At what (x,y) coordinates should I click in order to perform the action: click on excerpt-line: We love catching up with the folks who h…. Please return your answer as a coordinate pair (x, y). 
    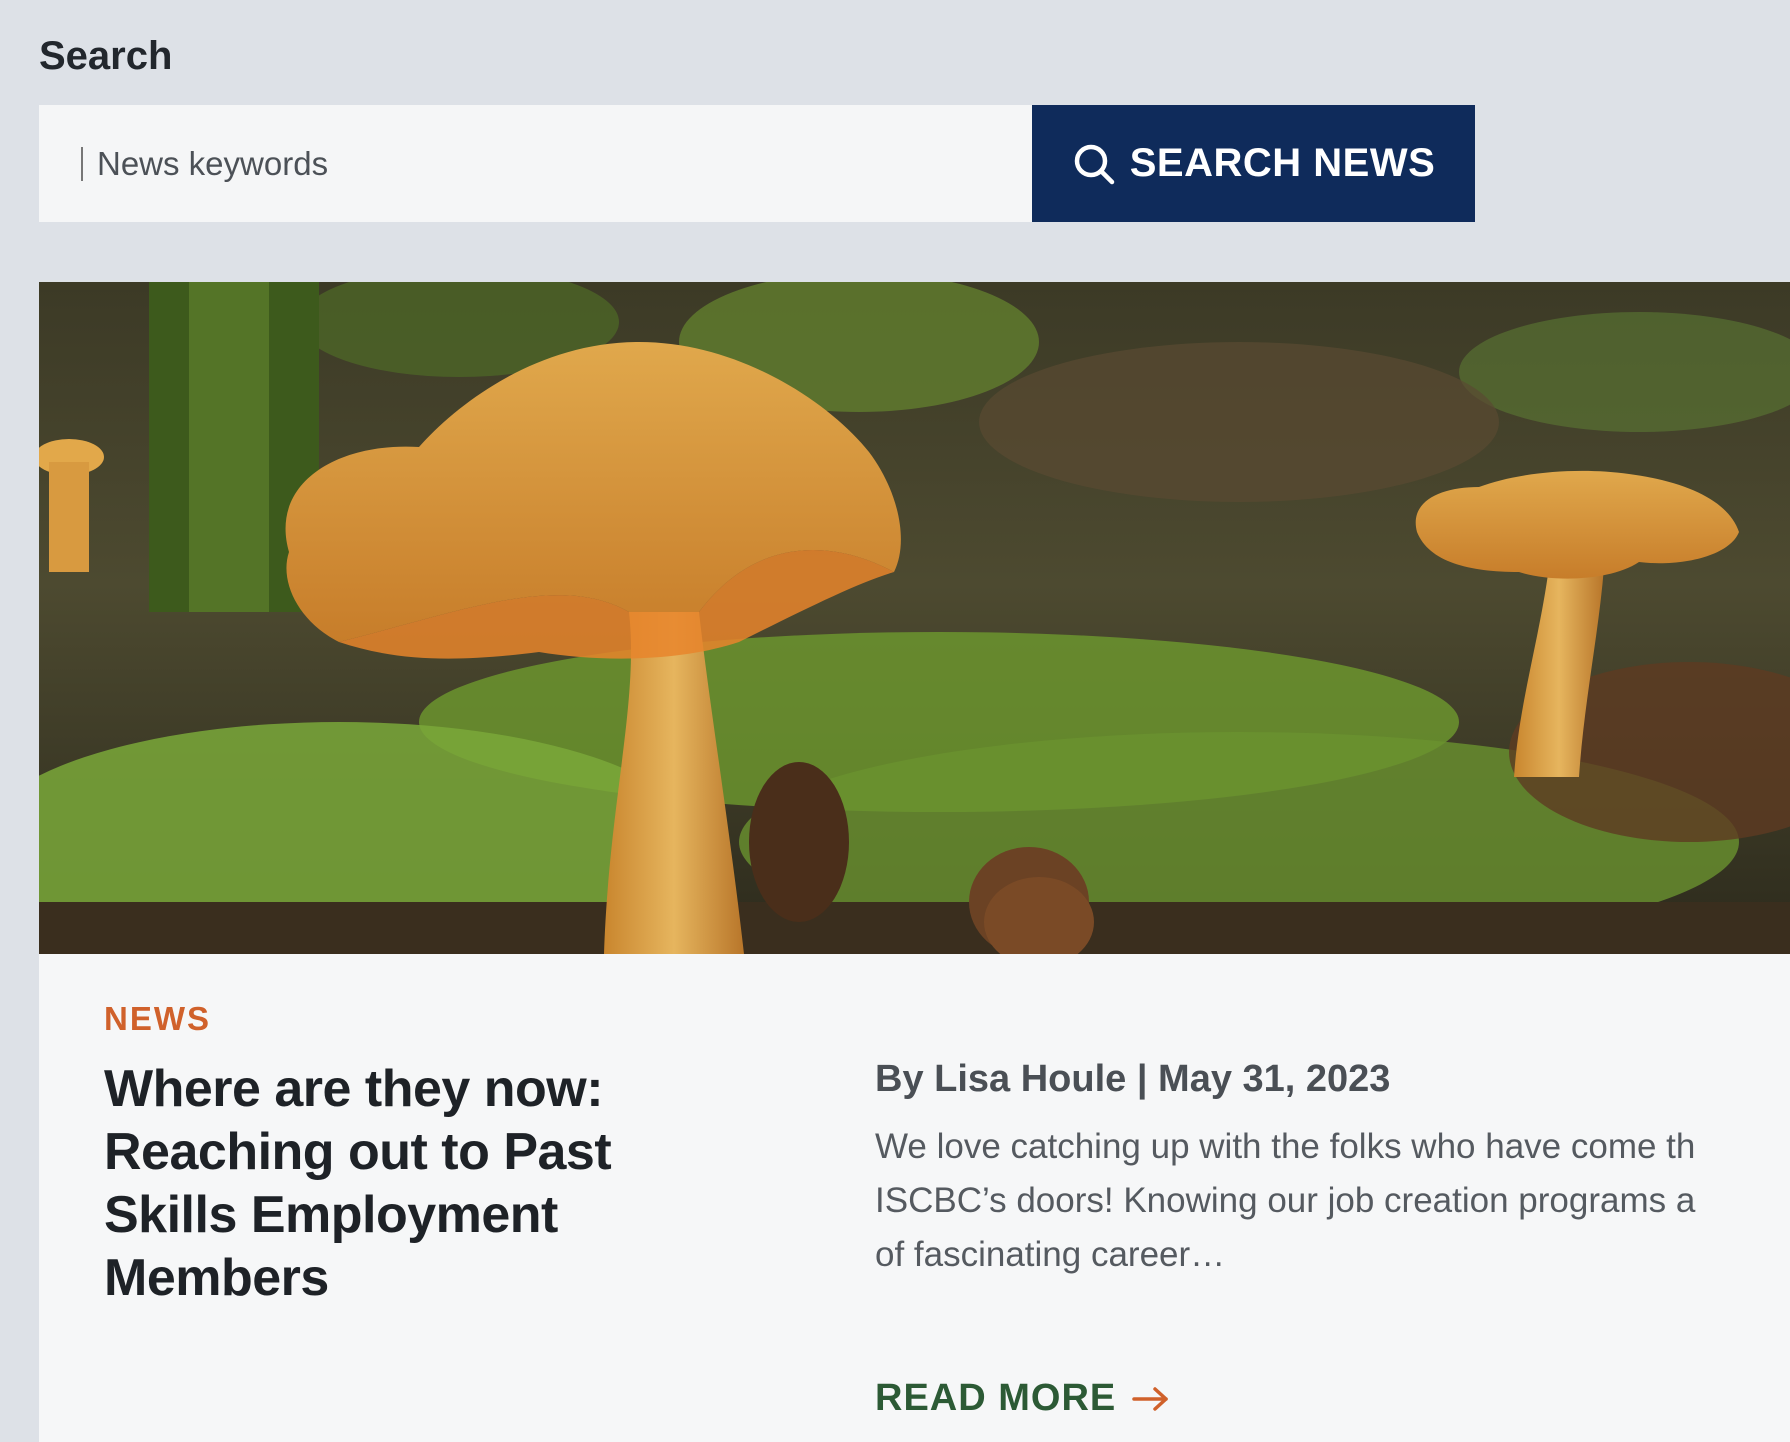
    Looking at the image, I should click on (1285, 1146).